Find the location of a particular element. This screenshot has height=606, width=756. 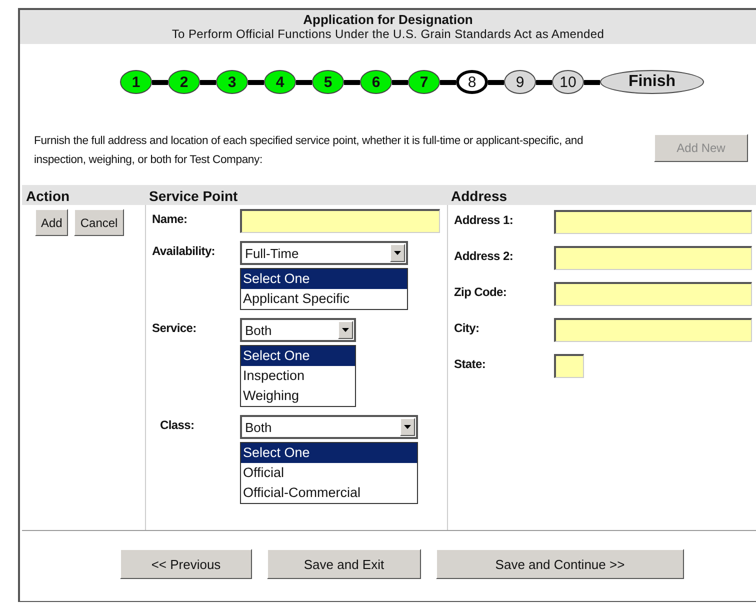

field-label: State: is located at coordinates (470, 364).